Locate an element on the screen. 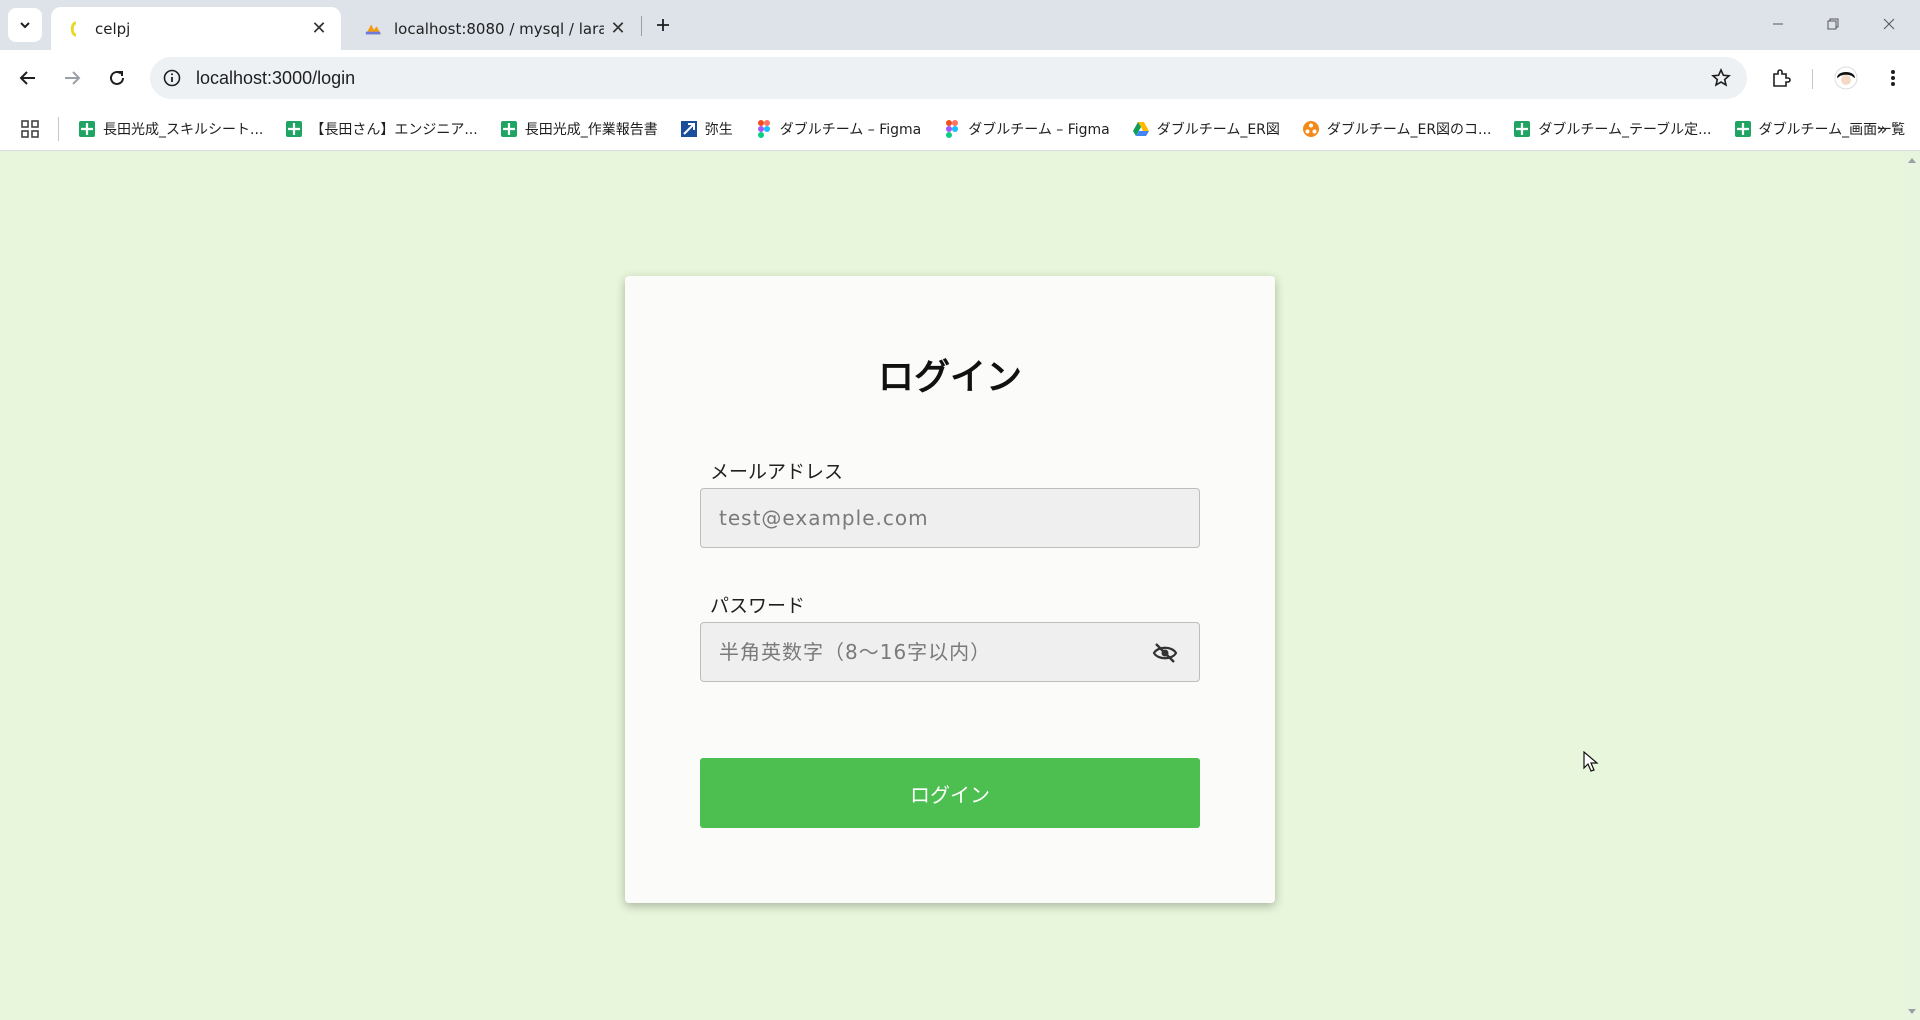 This screenshot has width=1920, height=1020. chevron-down-icon is located at coordinates (25, 25).